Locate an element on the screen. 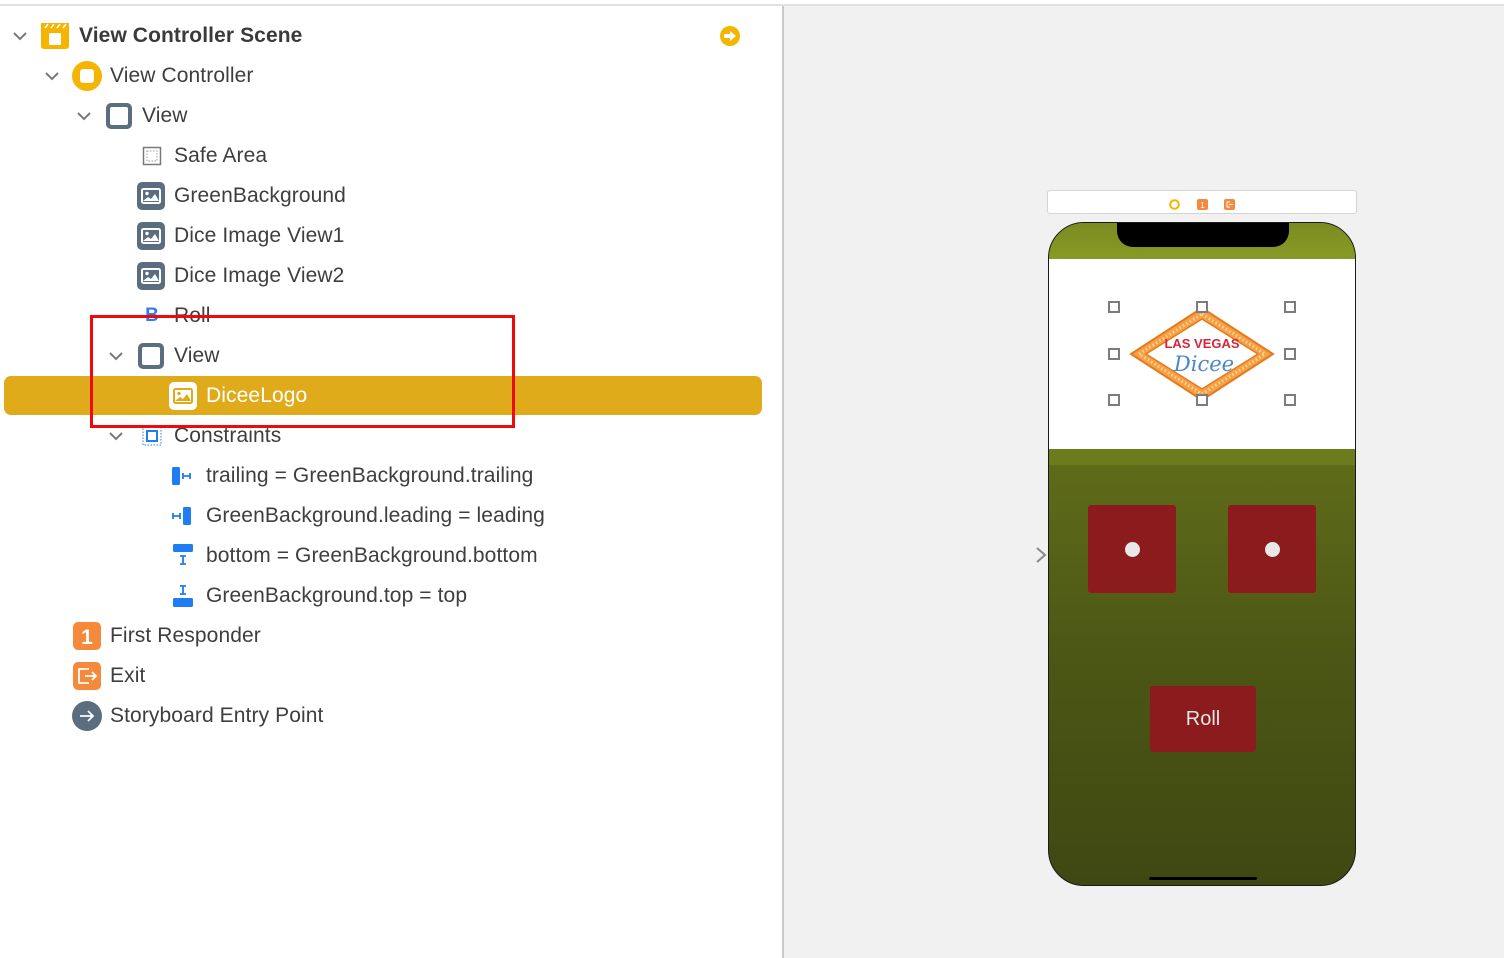 This screenshot has width=1504, height=958. resize-handle-right is located at coordinates (1290, 354).